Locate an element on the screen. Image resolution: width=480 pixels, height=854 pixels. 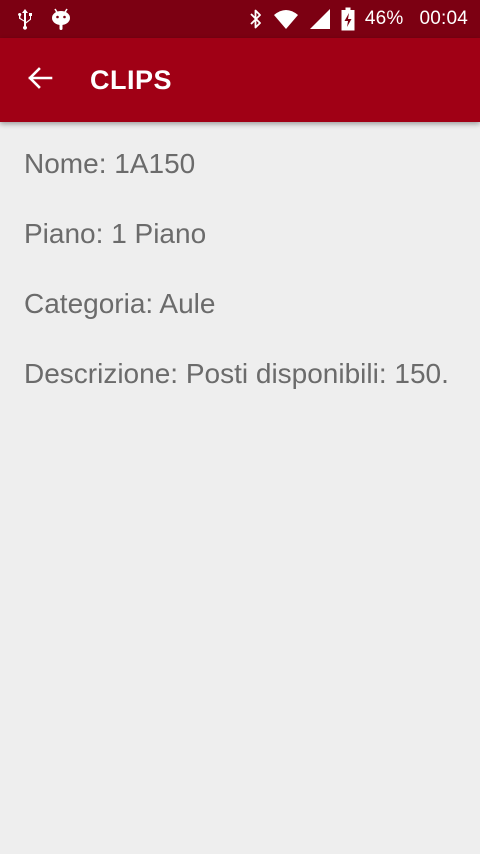
battery-percent: 46% is located at coordinates (384, 18).